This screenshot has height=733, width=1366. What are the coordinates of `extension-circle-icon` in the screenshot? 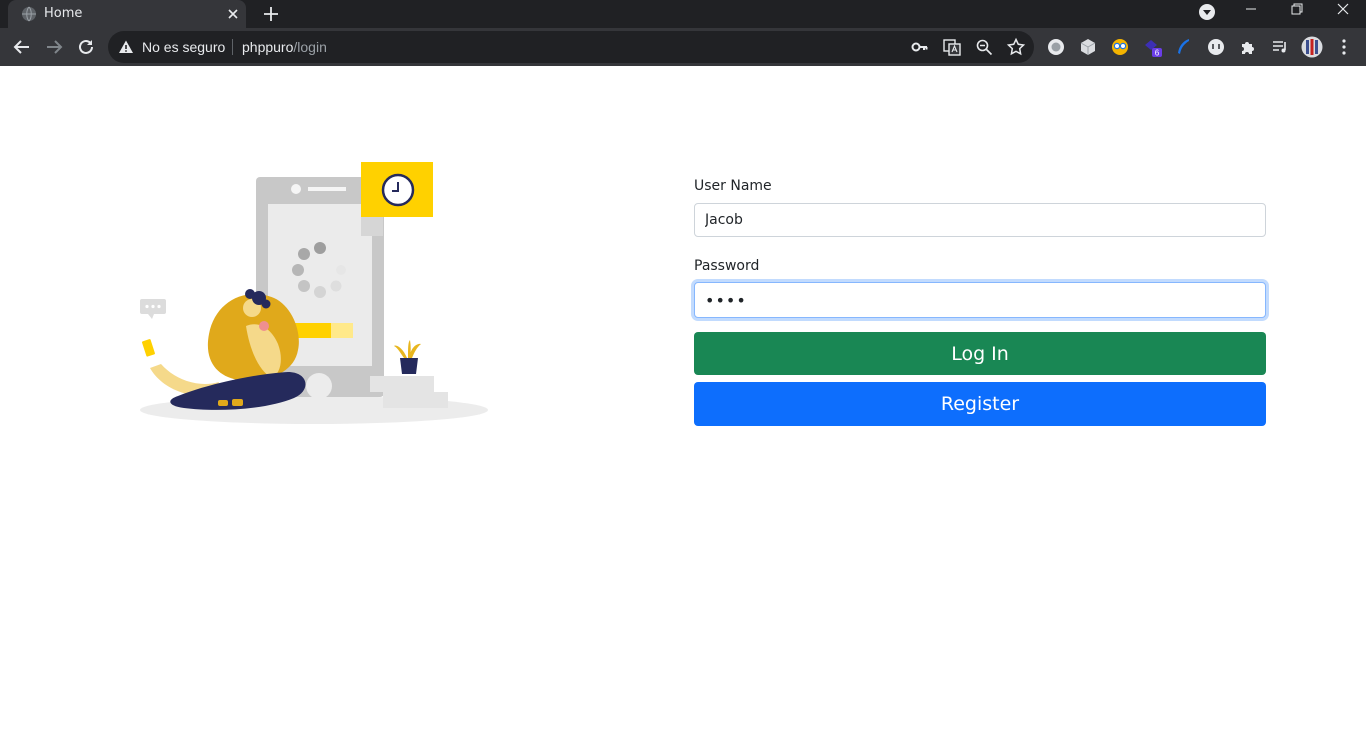 It's located at (1056, 47).